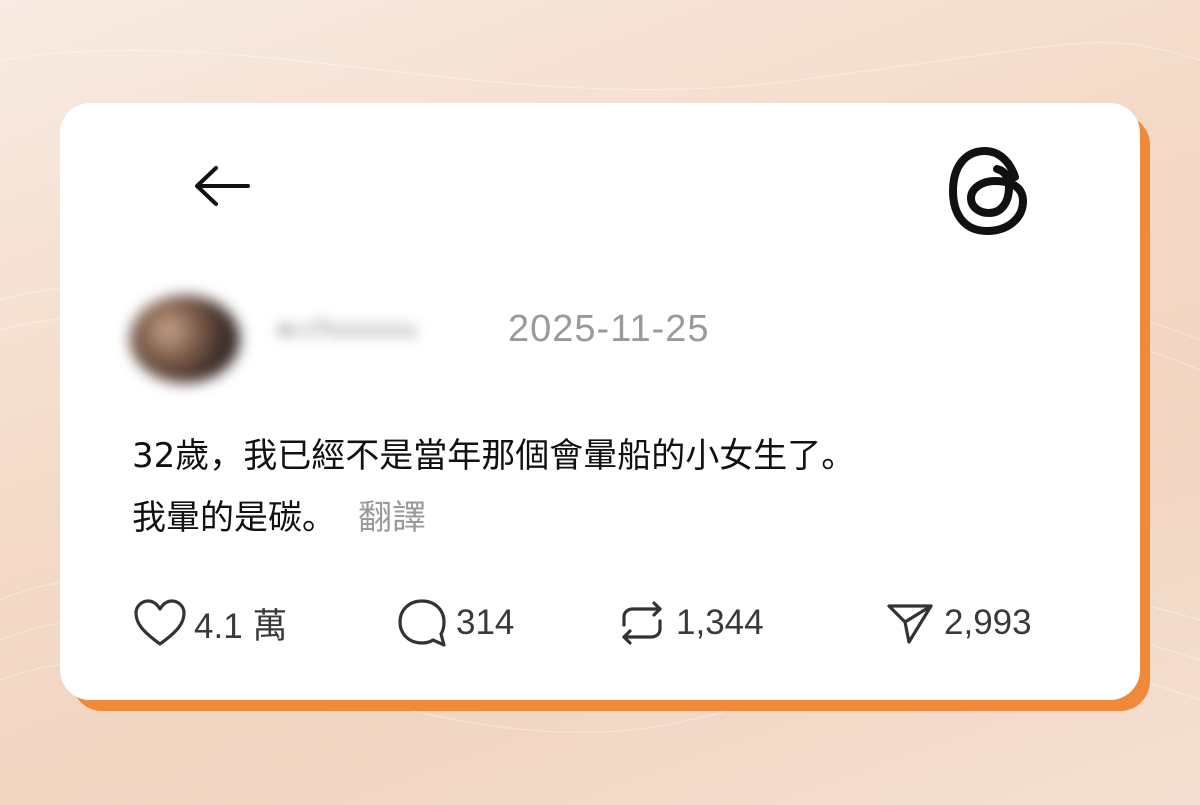 This screenshot has width=1200, height=805. I want to click on post-date: 2025-11-25, so click(609, 329).